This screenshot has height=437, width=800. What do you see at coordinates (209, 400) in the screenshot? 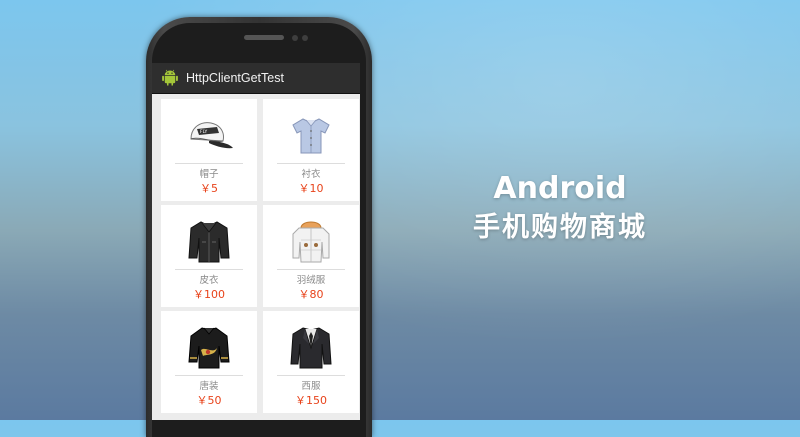
I see `product-price: ￥50` at bounding box center [209, 400].